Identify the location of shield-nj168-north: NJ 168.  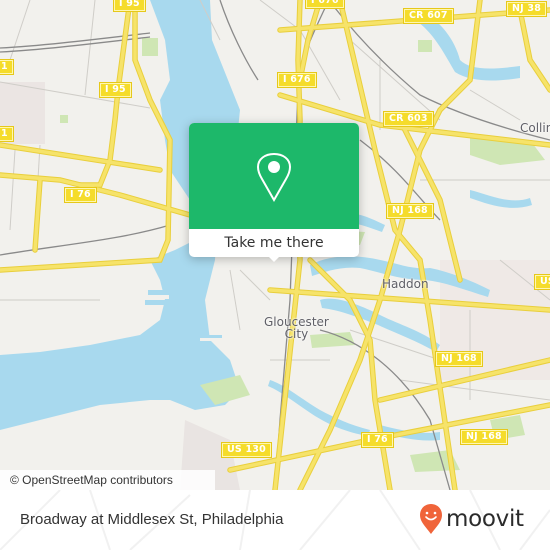
(410, 211).